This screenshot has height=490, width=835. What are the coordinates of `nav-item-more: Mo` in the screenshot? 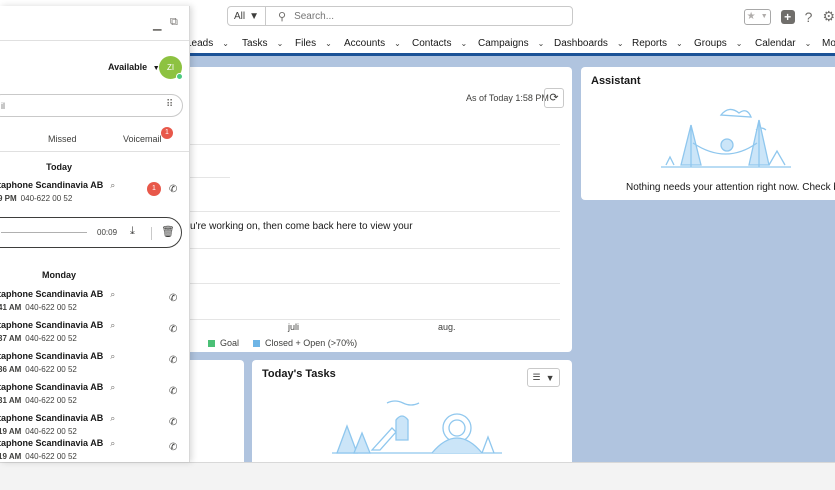 It's located at (828, 43).